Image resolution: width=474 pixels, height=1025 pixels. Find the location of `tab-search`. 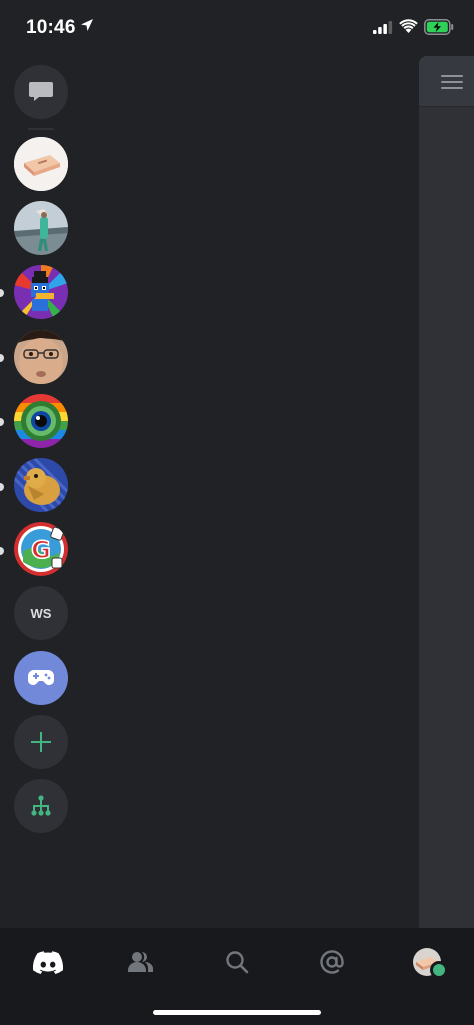

tab-search is located at coordinates (237, 962).